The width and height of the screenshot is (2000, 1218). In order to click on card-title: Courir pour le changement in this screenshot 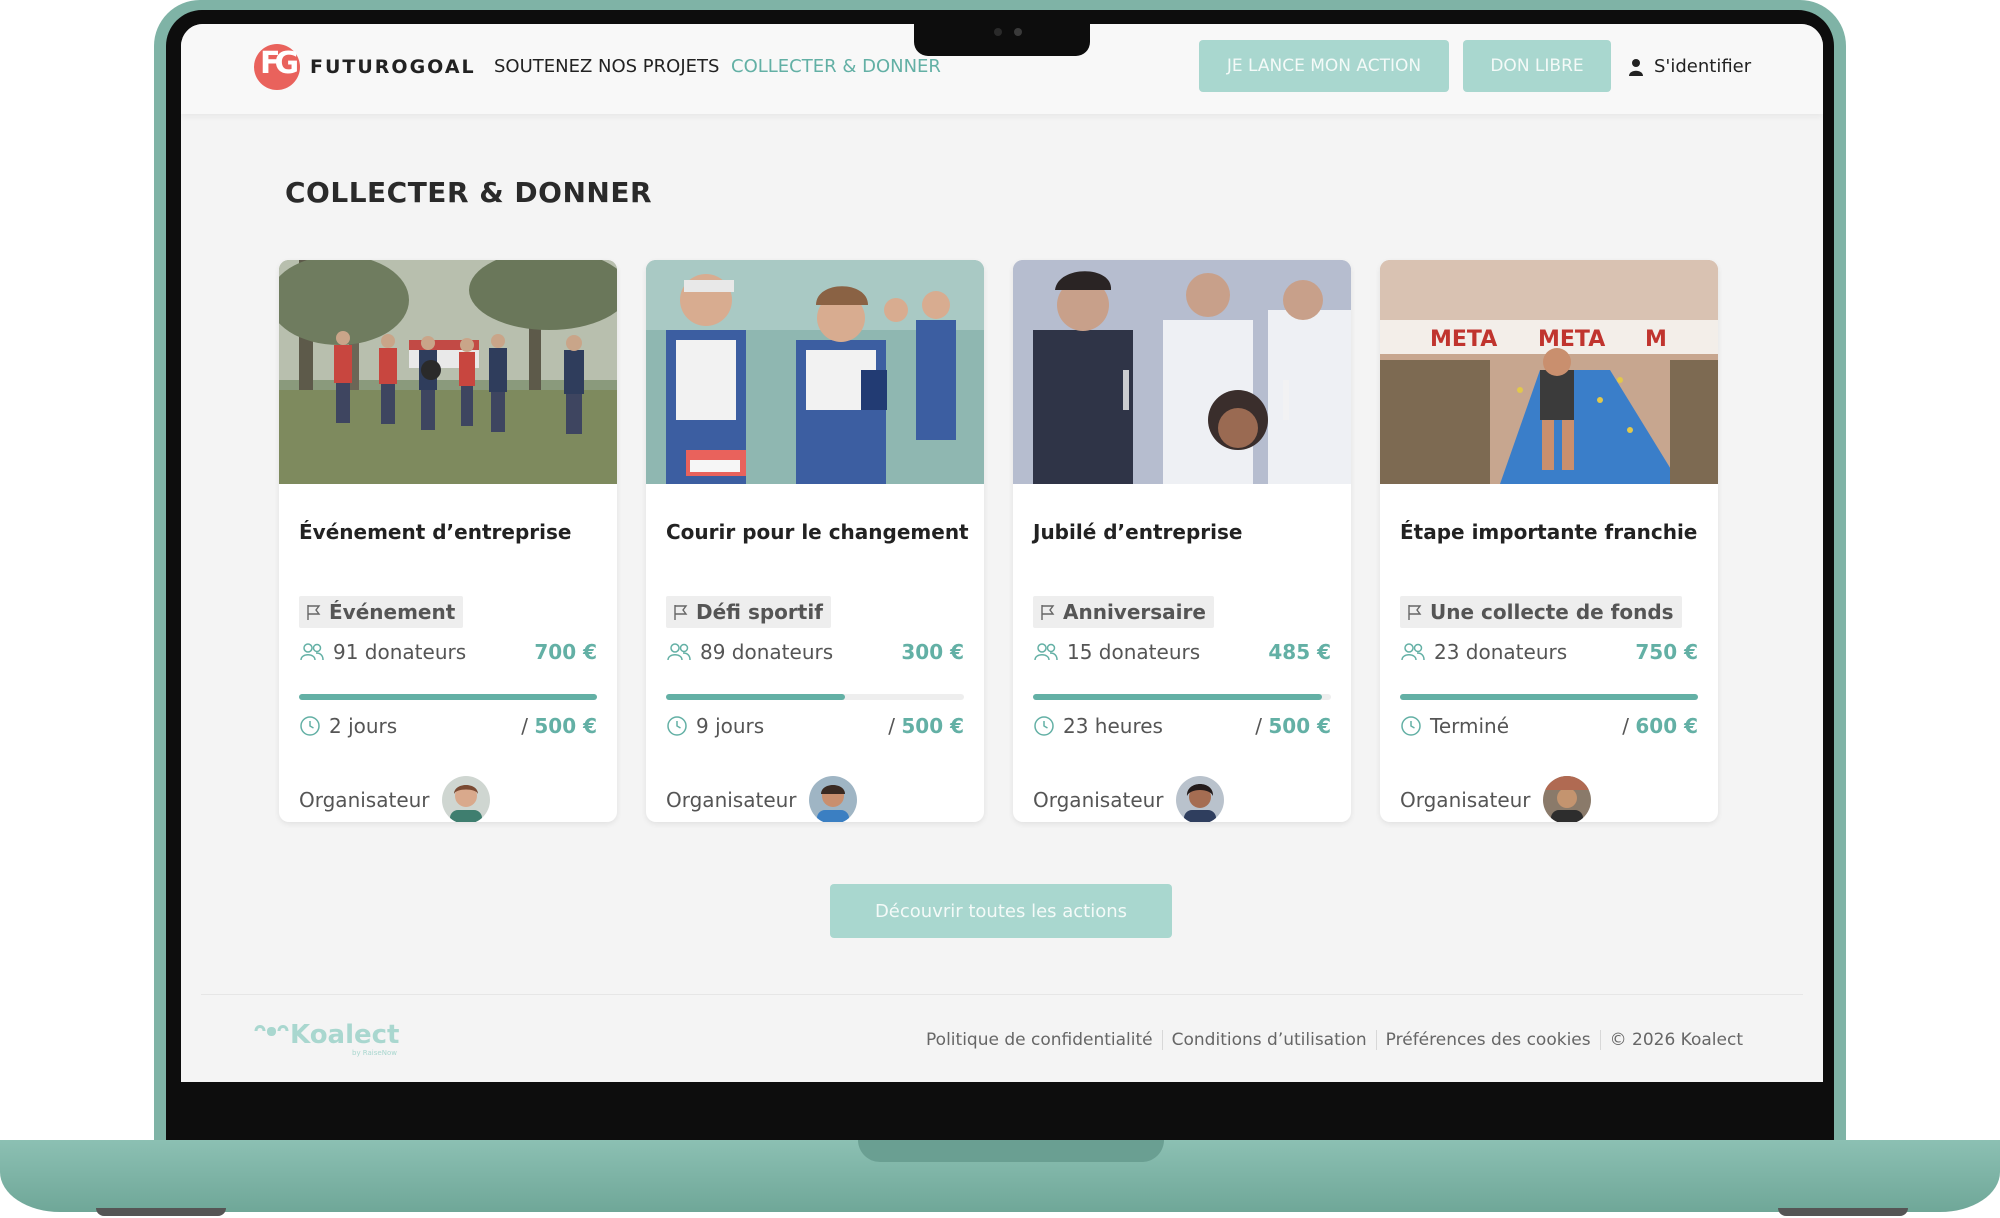, I will do `click(817, 532)`.